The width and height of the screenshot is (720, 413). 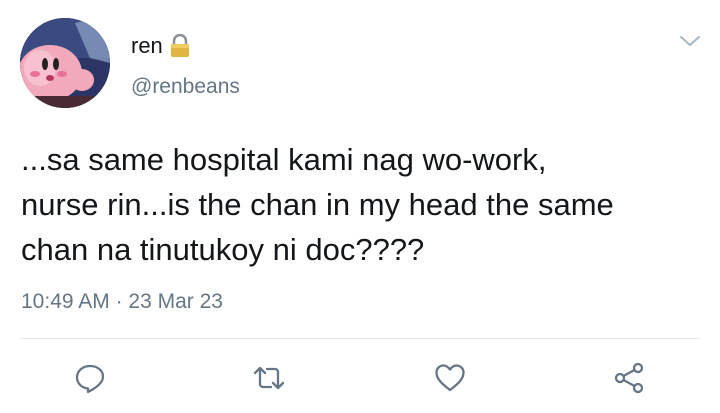 What do you see at coordinates (185, 87) in the screenshot?
I see `user-handle: @renbeans` at bounding box center [185, 87].